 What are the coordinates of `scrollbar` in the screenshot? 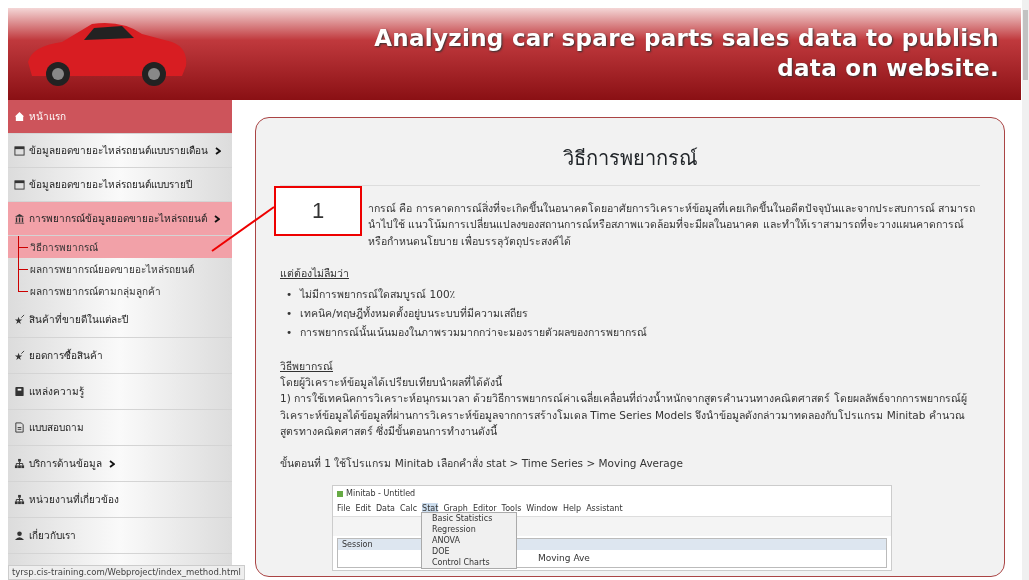 It's located at (1025, 290).